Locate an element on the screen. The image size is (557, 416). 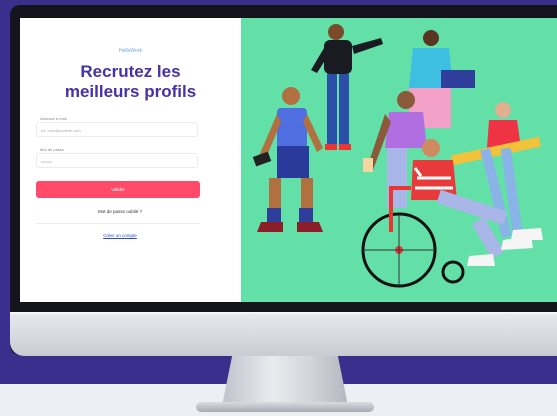
page-title: Recrutez les meilleurs profils is located at coordinates (130, 82).